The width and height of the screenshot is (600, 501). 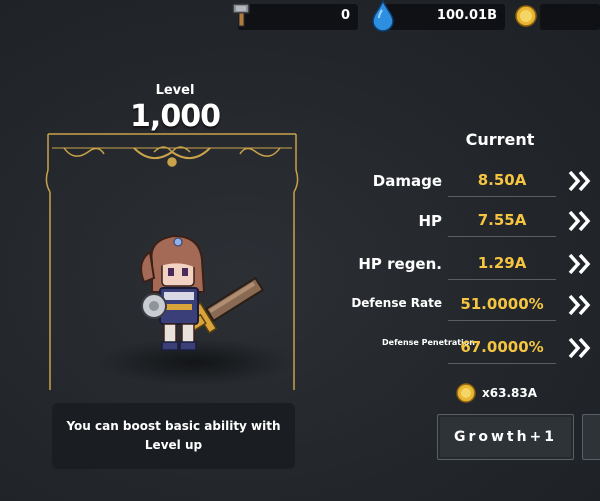 I want to click on stat-row-hp-regen: HP regen. 1.29A, so click(x=450, y=265).